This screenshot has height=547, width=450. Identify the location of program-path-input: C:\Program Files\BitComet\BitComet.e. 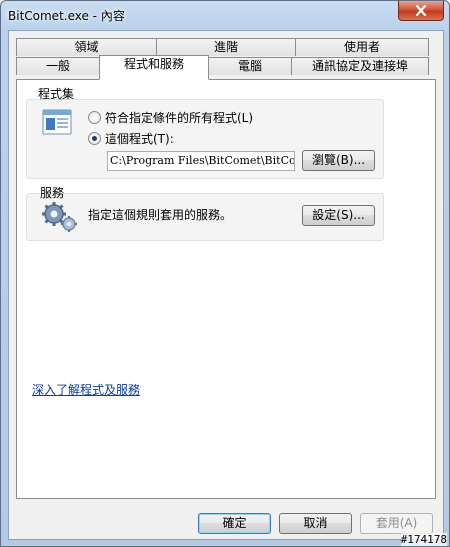
(201, 161).